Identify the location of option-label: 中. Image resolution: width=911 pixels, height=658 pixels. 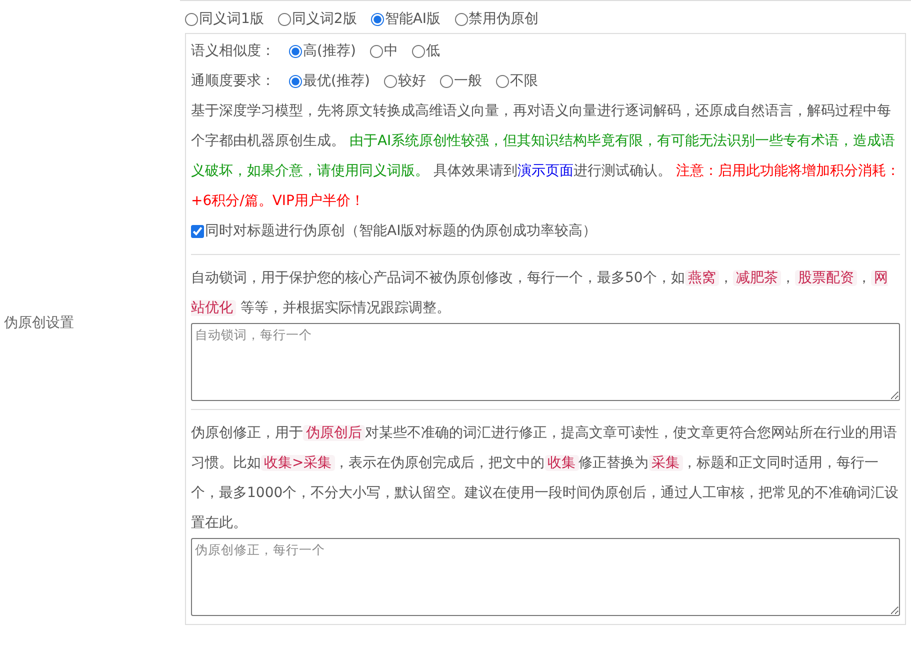
(391, 51).